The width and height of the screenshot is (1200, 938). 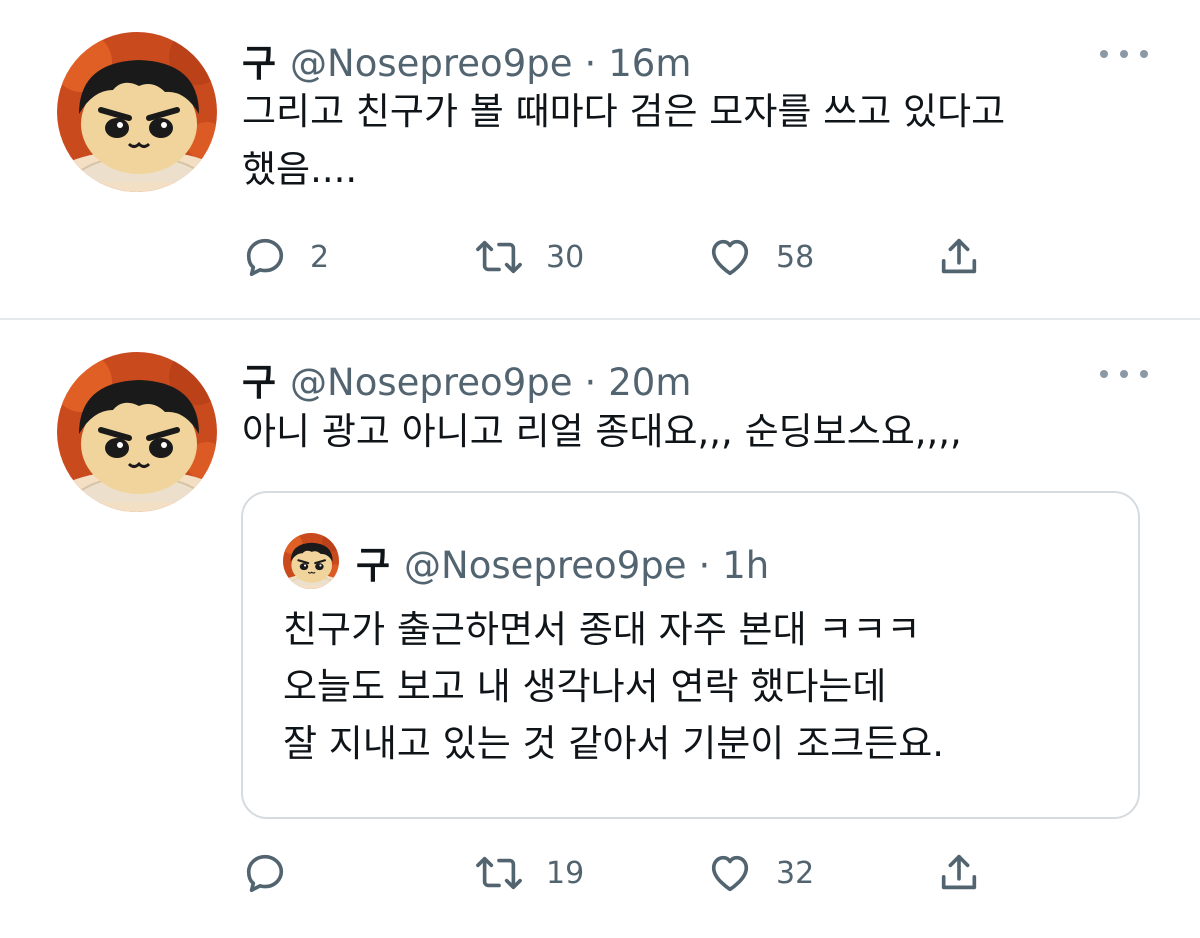 I want to click on reply-button, so click(x=276, y=873).